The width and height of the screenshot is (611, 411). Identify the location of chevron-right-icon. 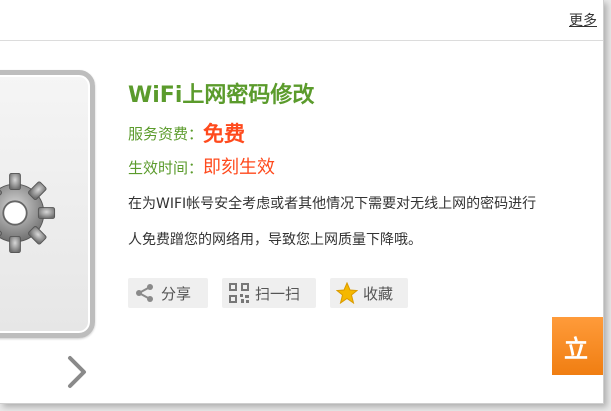
(77, 372).